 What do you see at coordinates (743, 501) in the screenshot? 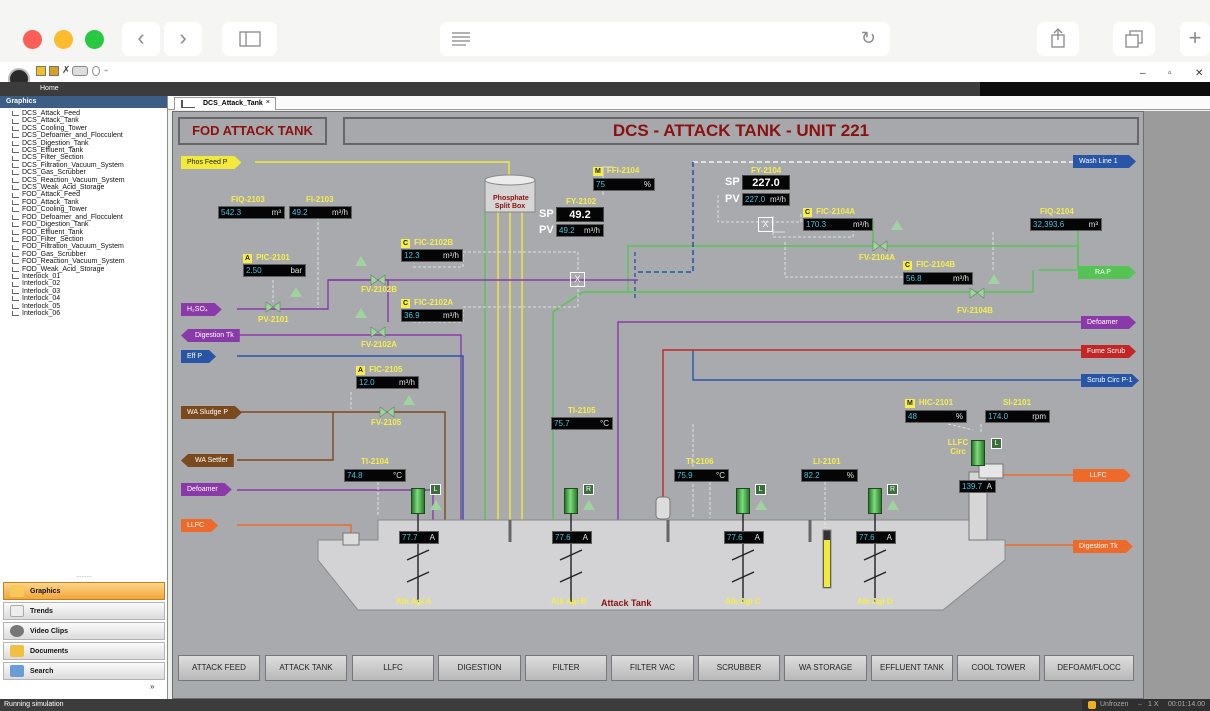
I see `agitator-c-motor` at bounding box center [743, 501].